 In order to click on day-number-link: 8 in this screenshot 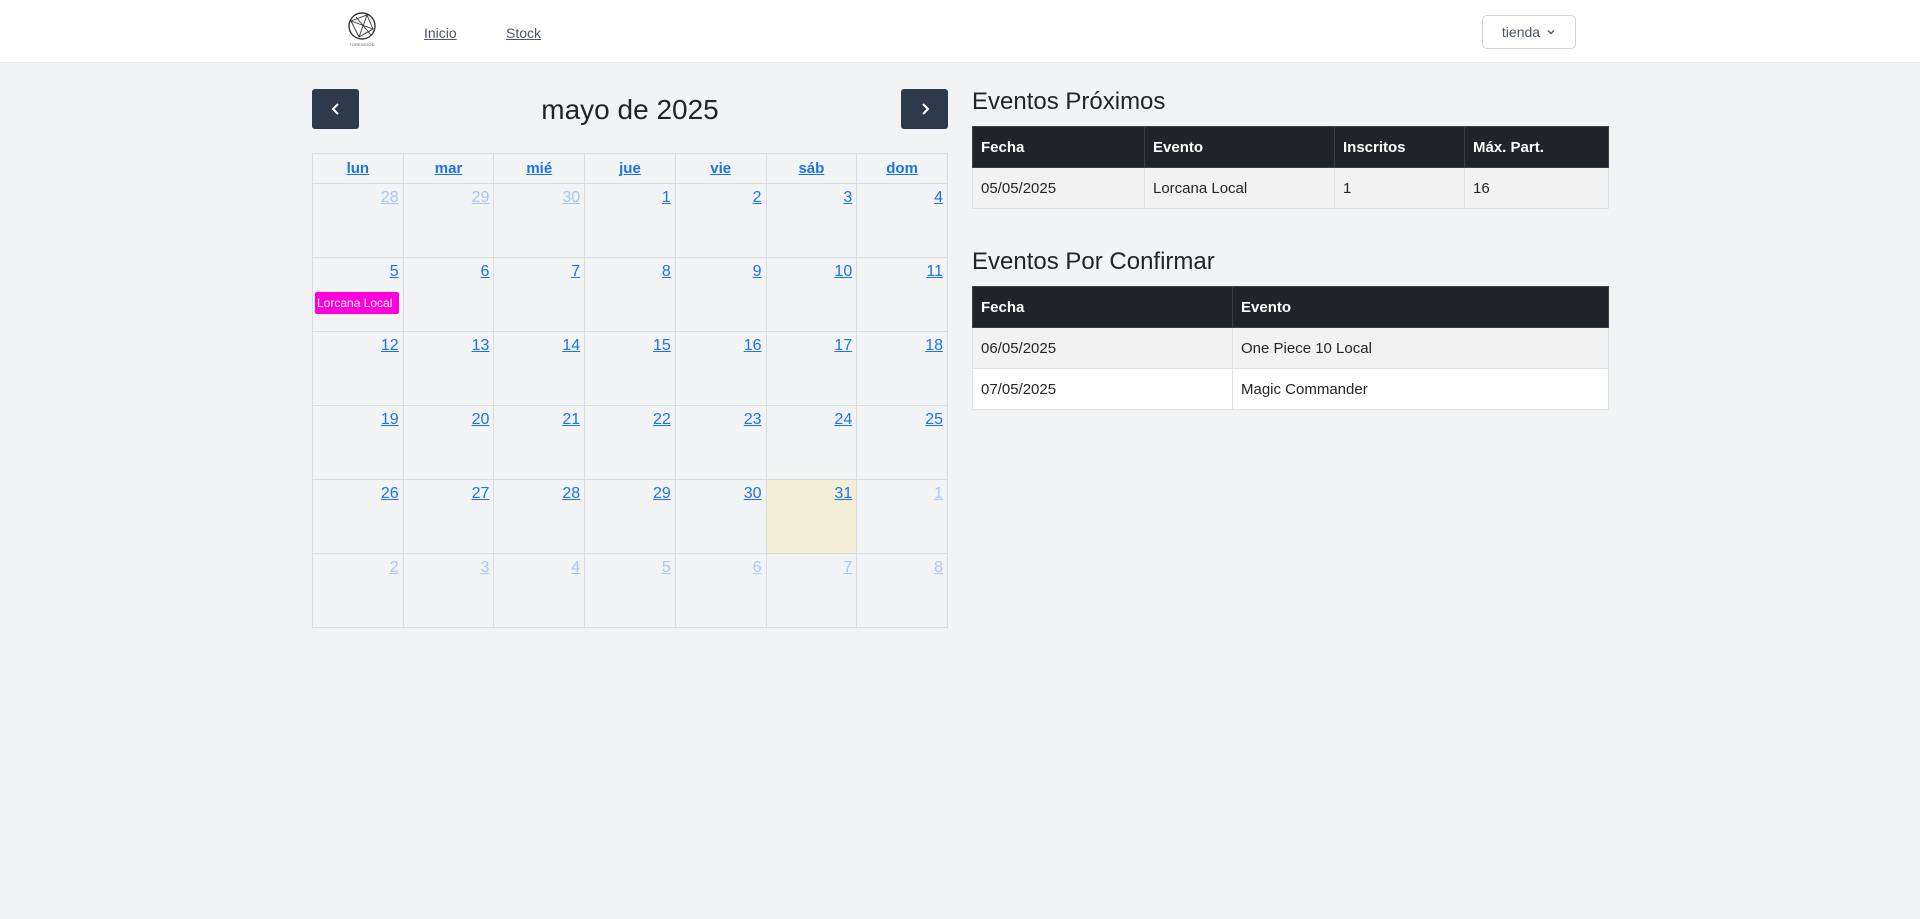, I will do `click(901, 568)`.